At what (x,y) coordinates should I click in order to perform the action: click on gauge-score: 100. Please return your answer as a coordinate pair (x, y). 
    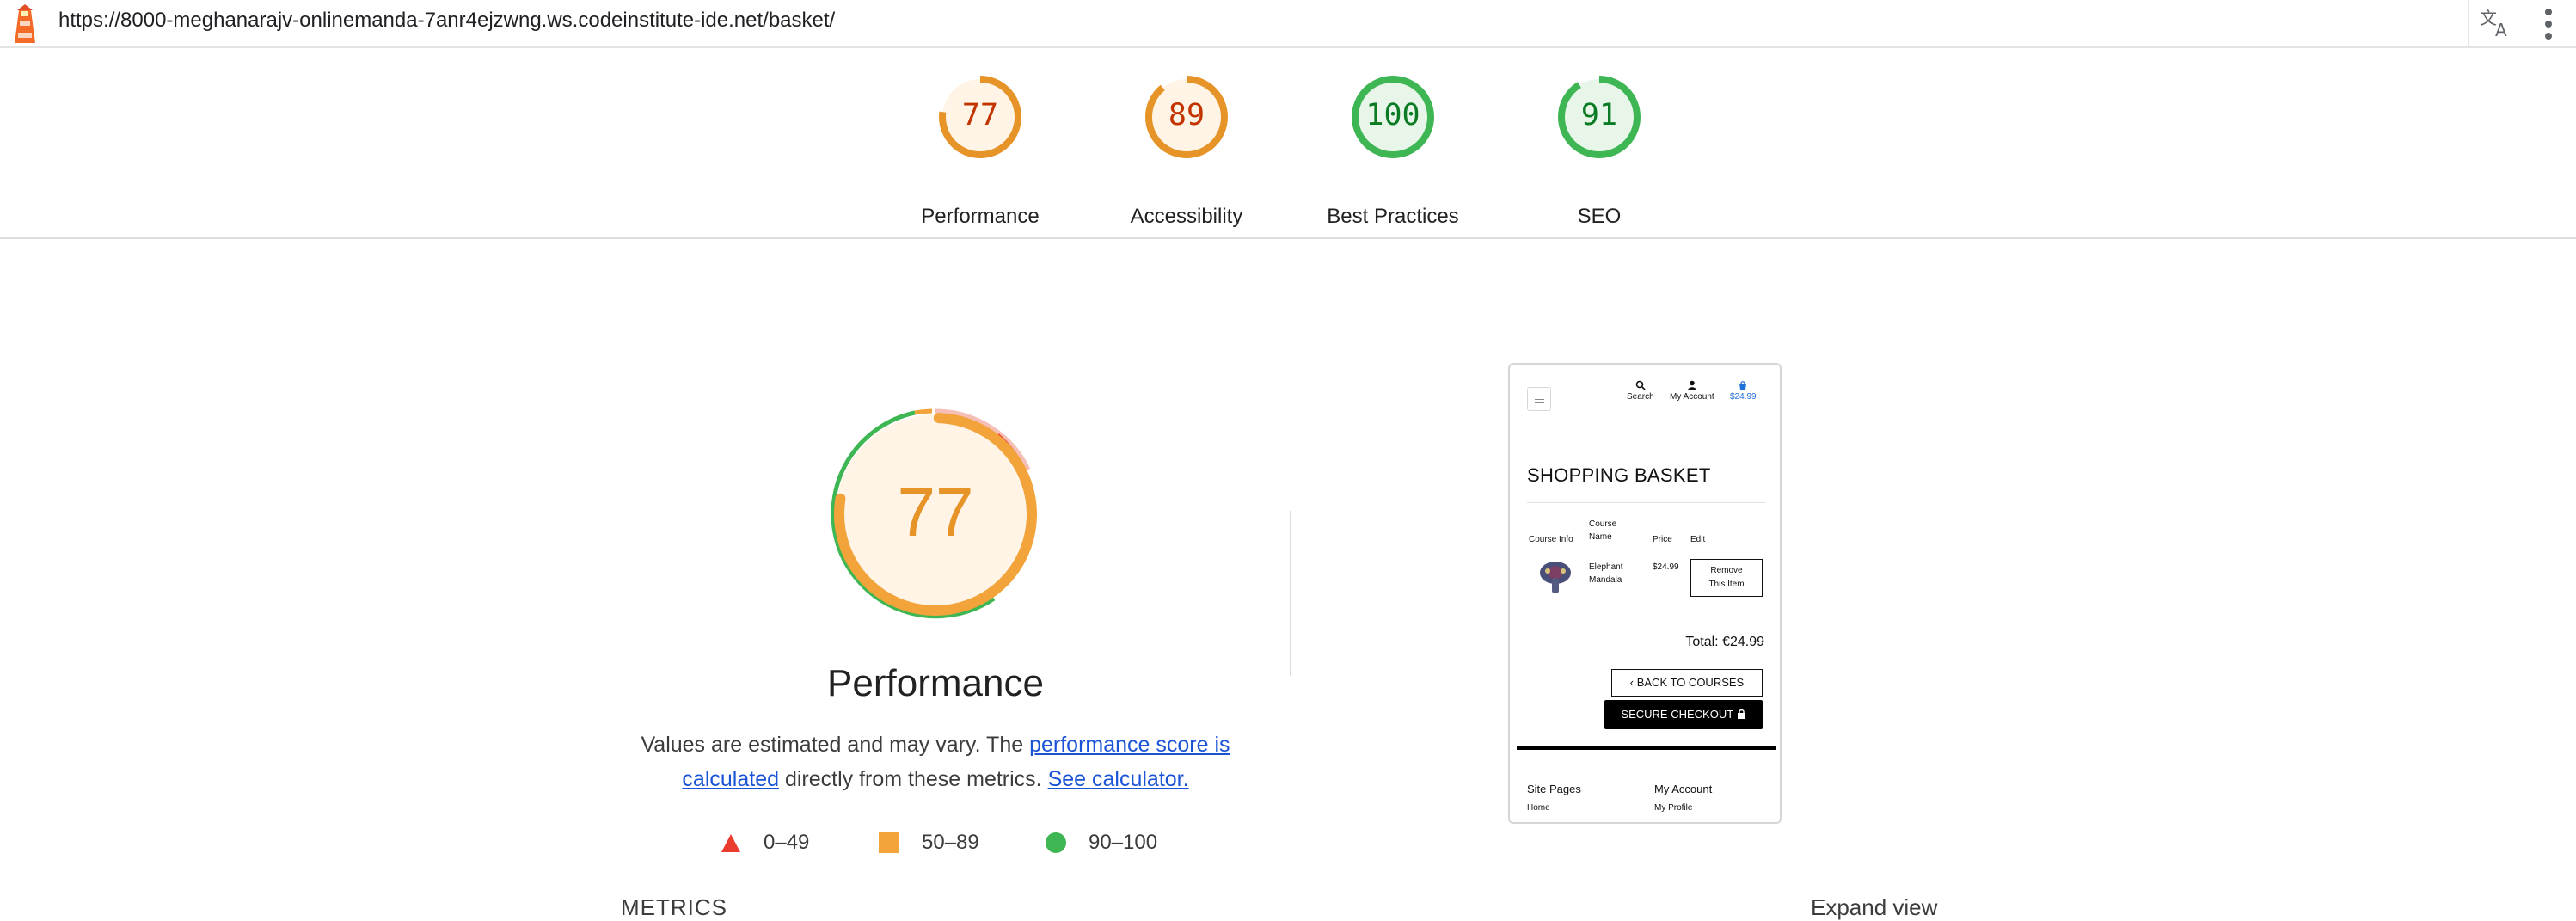
    Looking at the image, I should click on (1392, 115).